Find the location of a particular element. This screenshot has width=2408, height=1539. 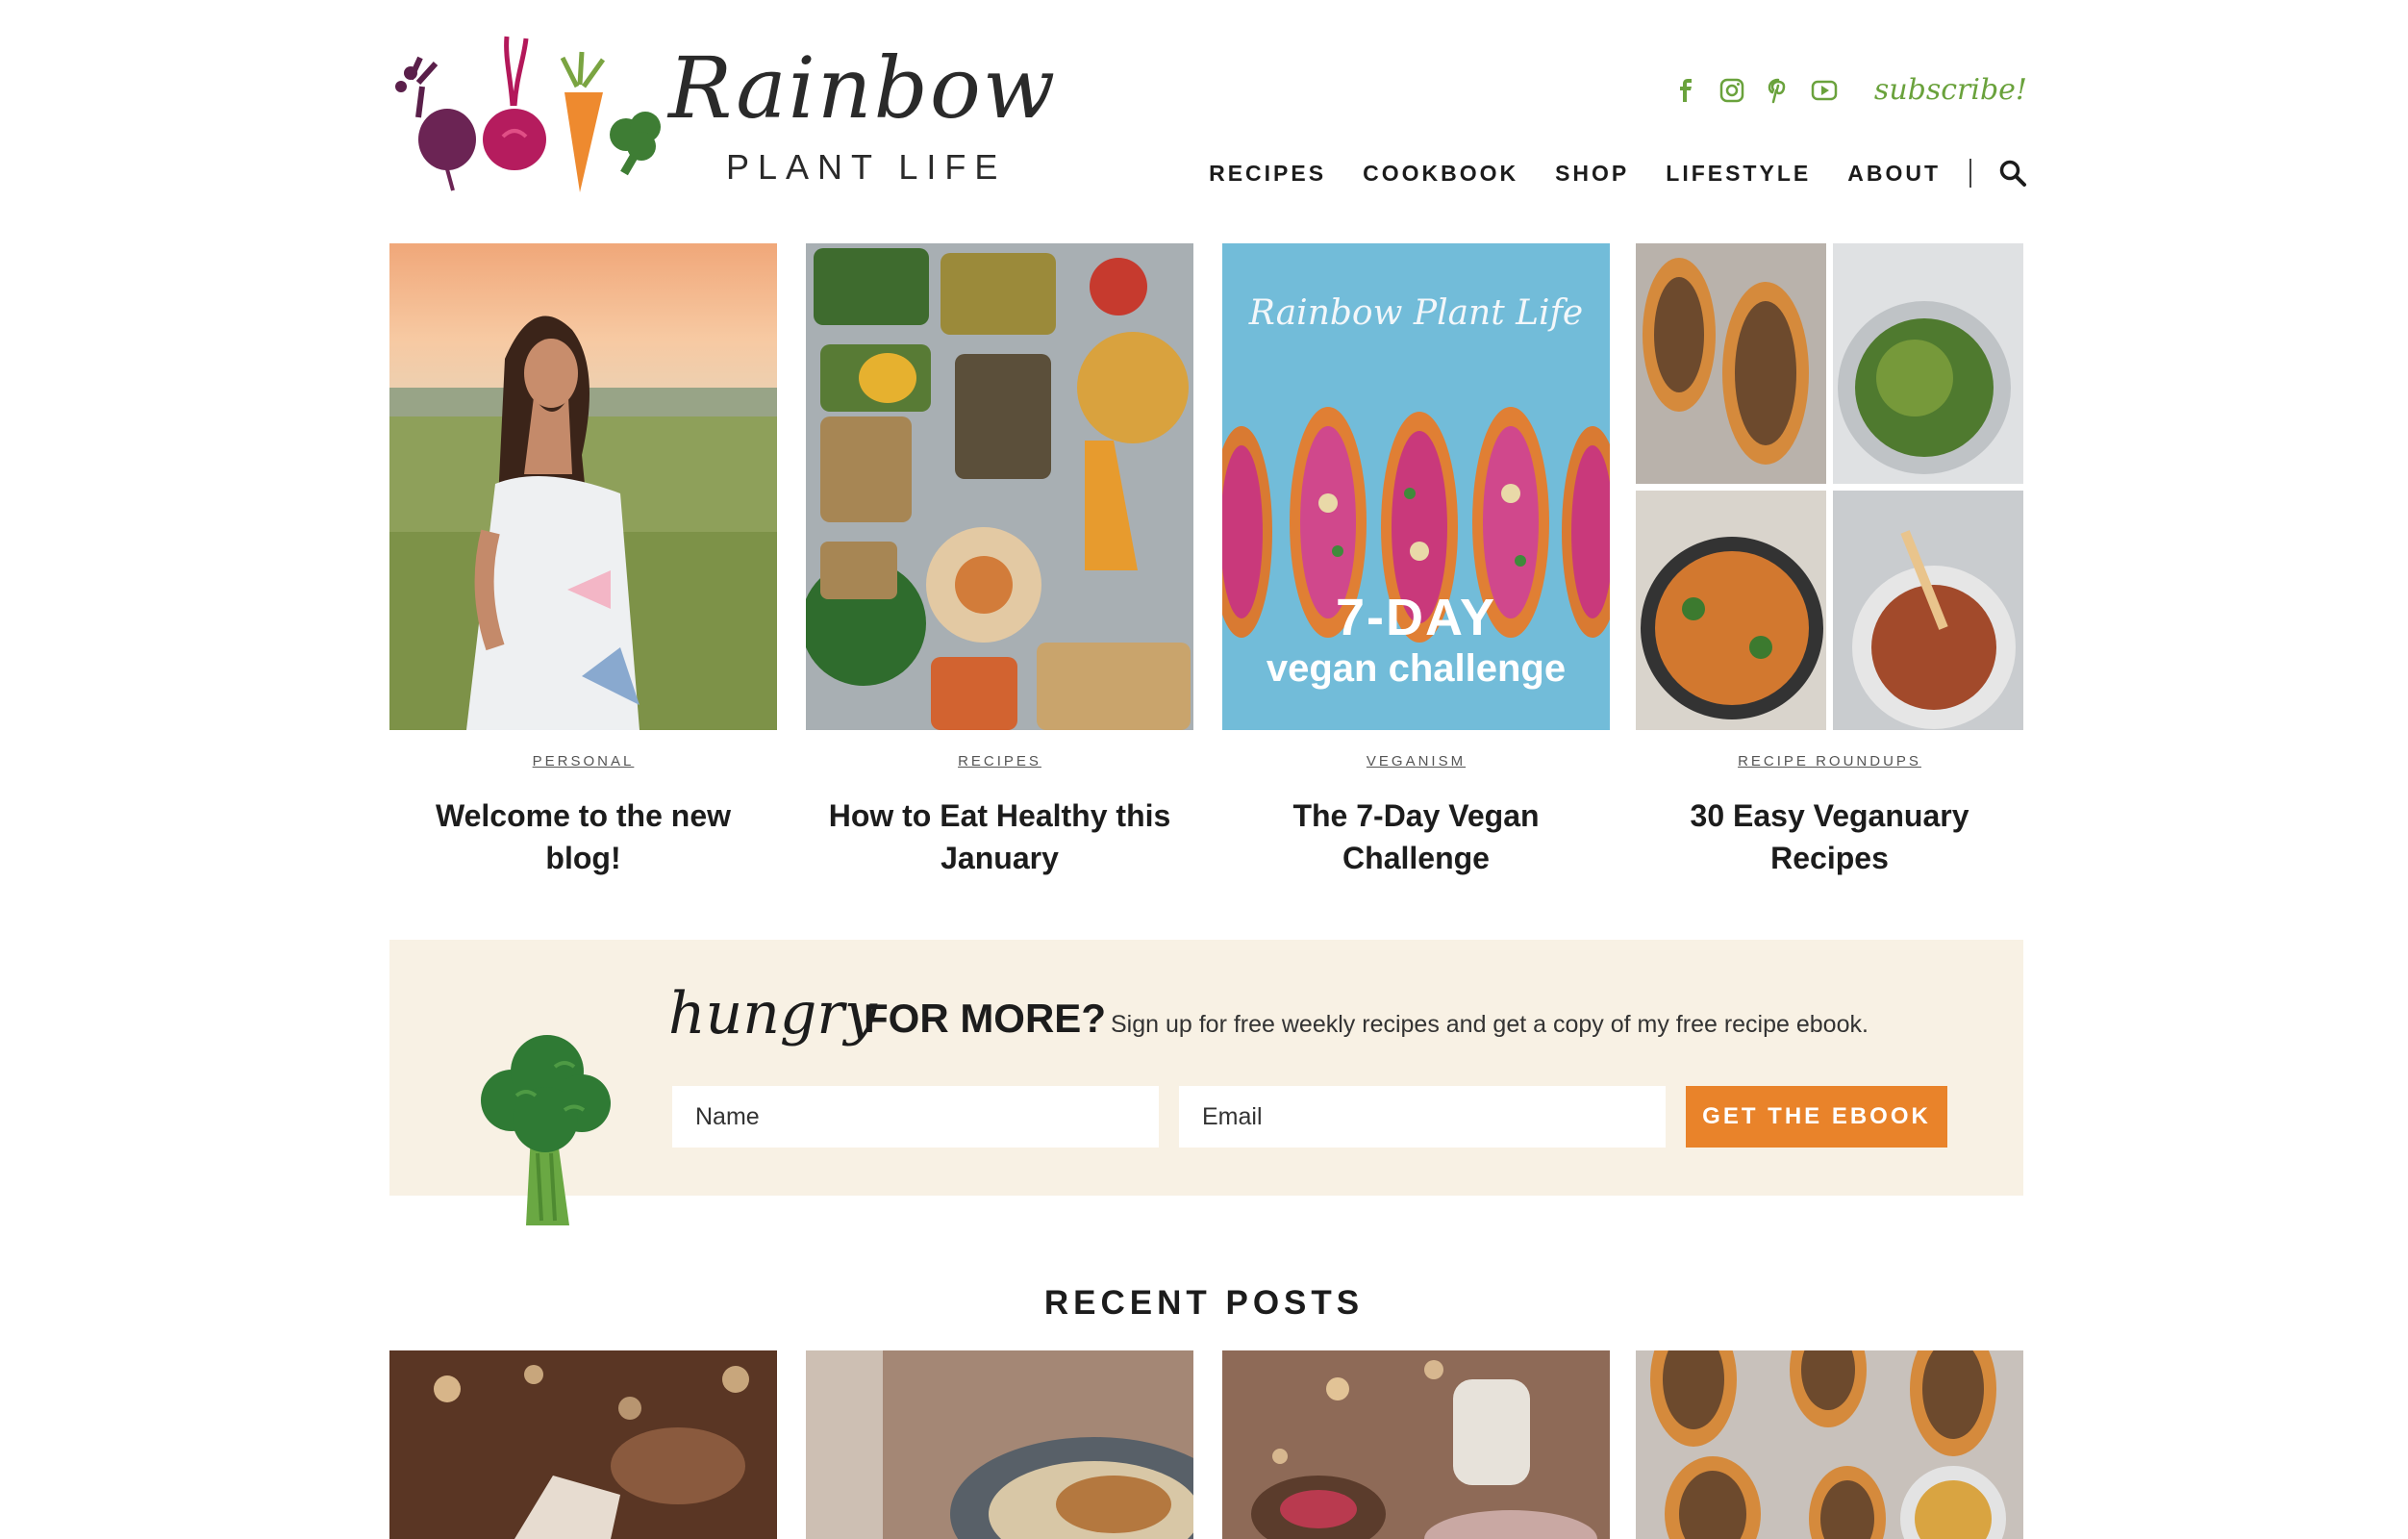

featured-image-vegan-challenge: Rainbow Plant Life 7-DAY vegan challenge is located at coordinates (1416, 486).